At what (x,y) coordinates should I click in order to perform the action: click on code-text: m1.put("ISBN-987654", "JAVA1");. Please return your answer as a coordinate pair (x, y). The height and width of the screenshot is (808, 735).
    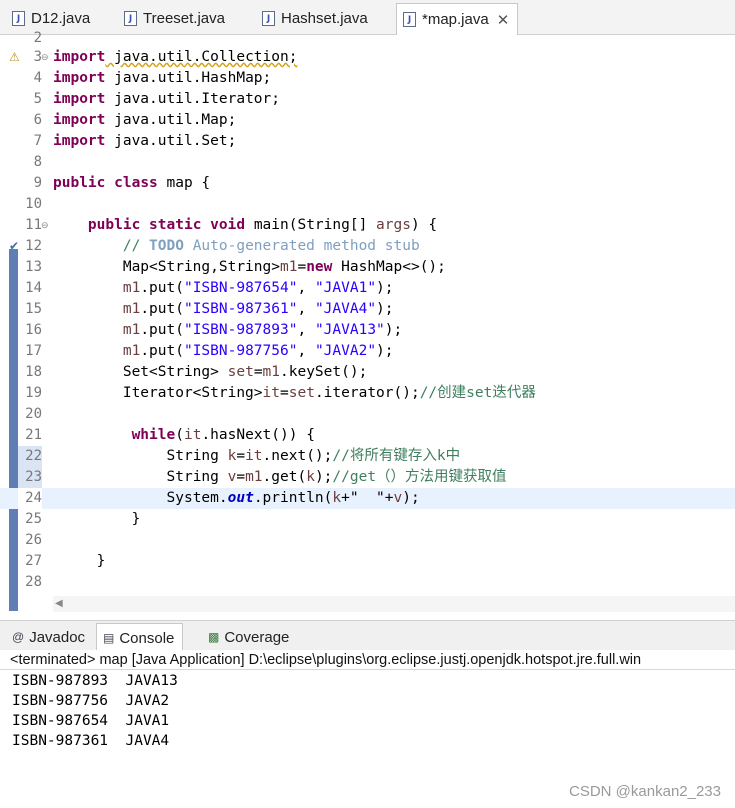
    Looking at the image, I should click on (258, 288).